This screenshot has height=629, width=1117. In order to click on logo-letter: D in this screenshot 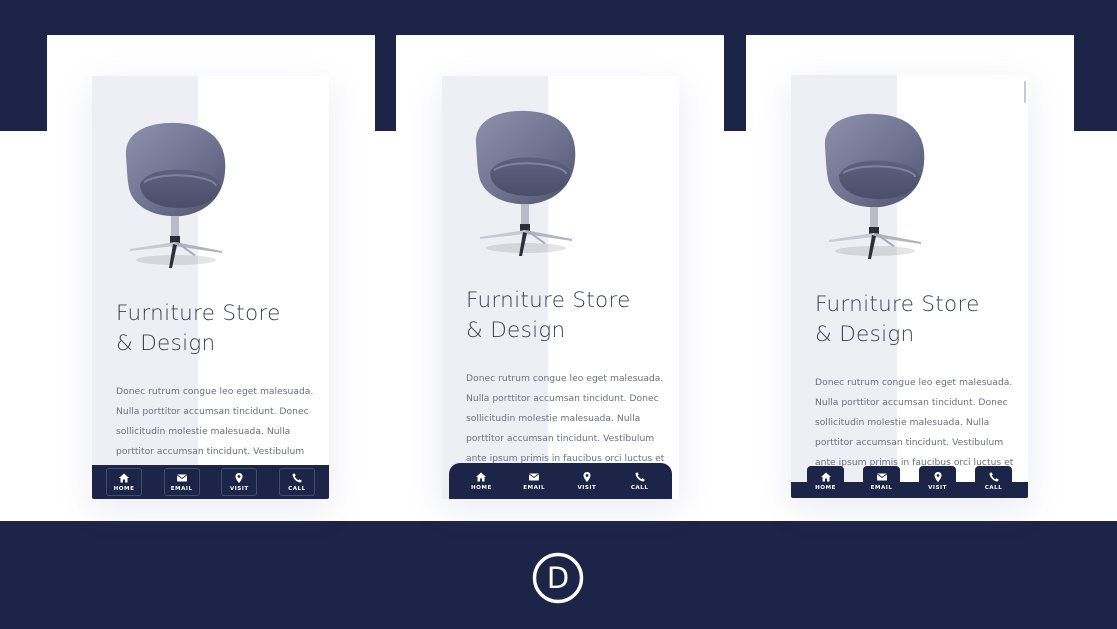, I will do `click(558, 578)`.